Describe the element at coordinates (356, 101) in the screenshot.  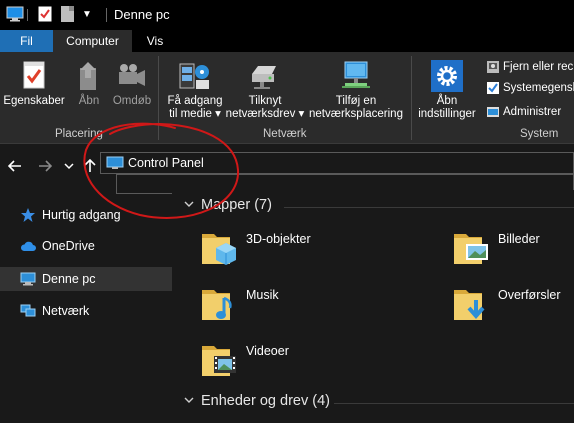
I see `add-location-label-1: Tilføj en` at that location.